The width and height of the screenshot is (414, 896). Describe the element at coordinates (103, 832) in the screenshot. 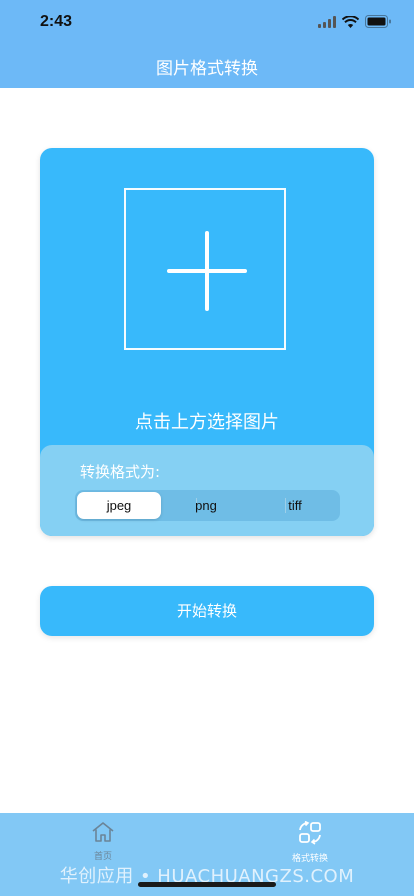

I see `home-icon` at that location.